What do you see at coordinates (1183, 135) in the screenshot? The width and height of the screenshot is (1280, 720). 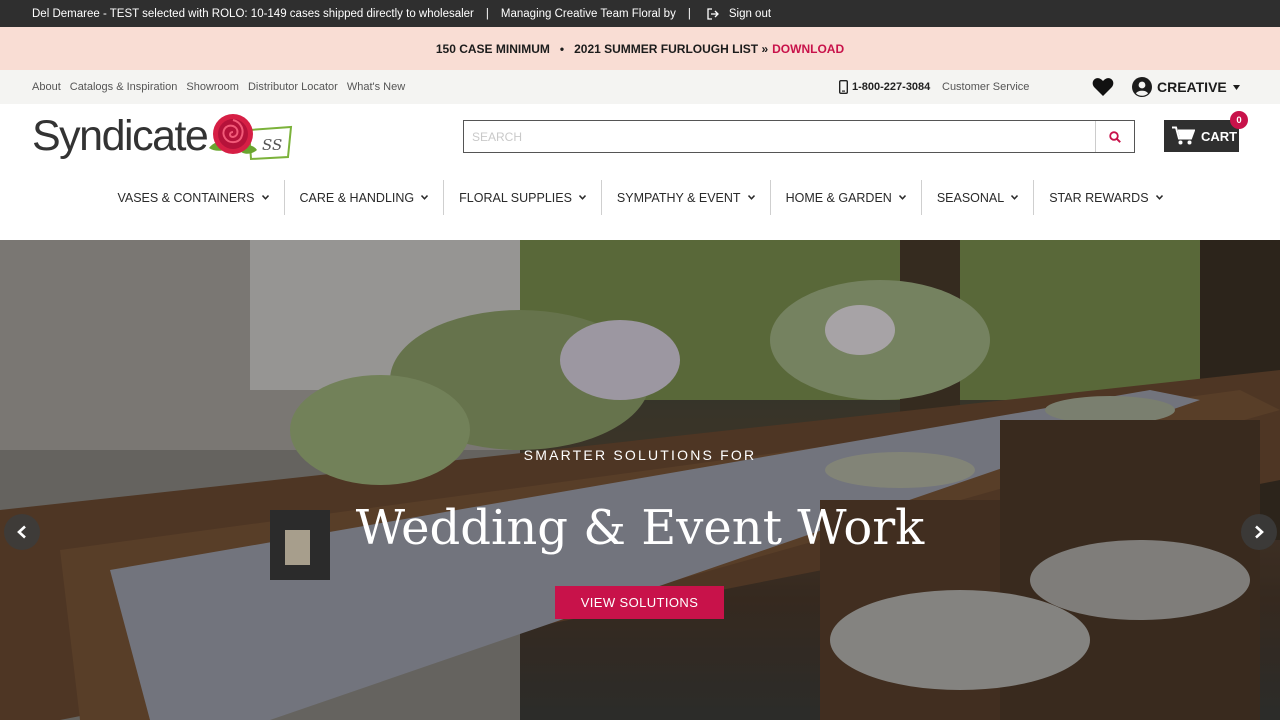 I see `cart-icon` at bounding box center [1183, 135].